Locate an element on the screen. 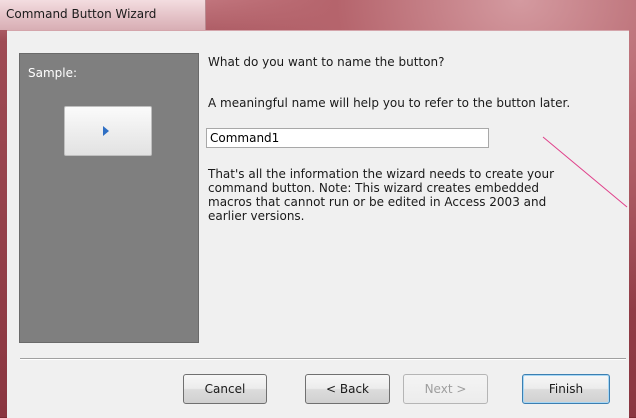 The width and height of the screenshot is (636, 418). back-button: < Back is located at coordinates (347, 389).